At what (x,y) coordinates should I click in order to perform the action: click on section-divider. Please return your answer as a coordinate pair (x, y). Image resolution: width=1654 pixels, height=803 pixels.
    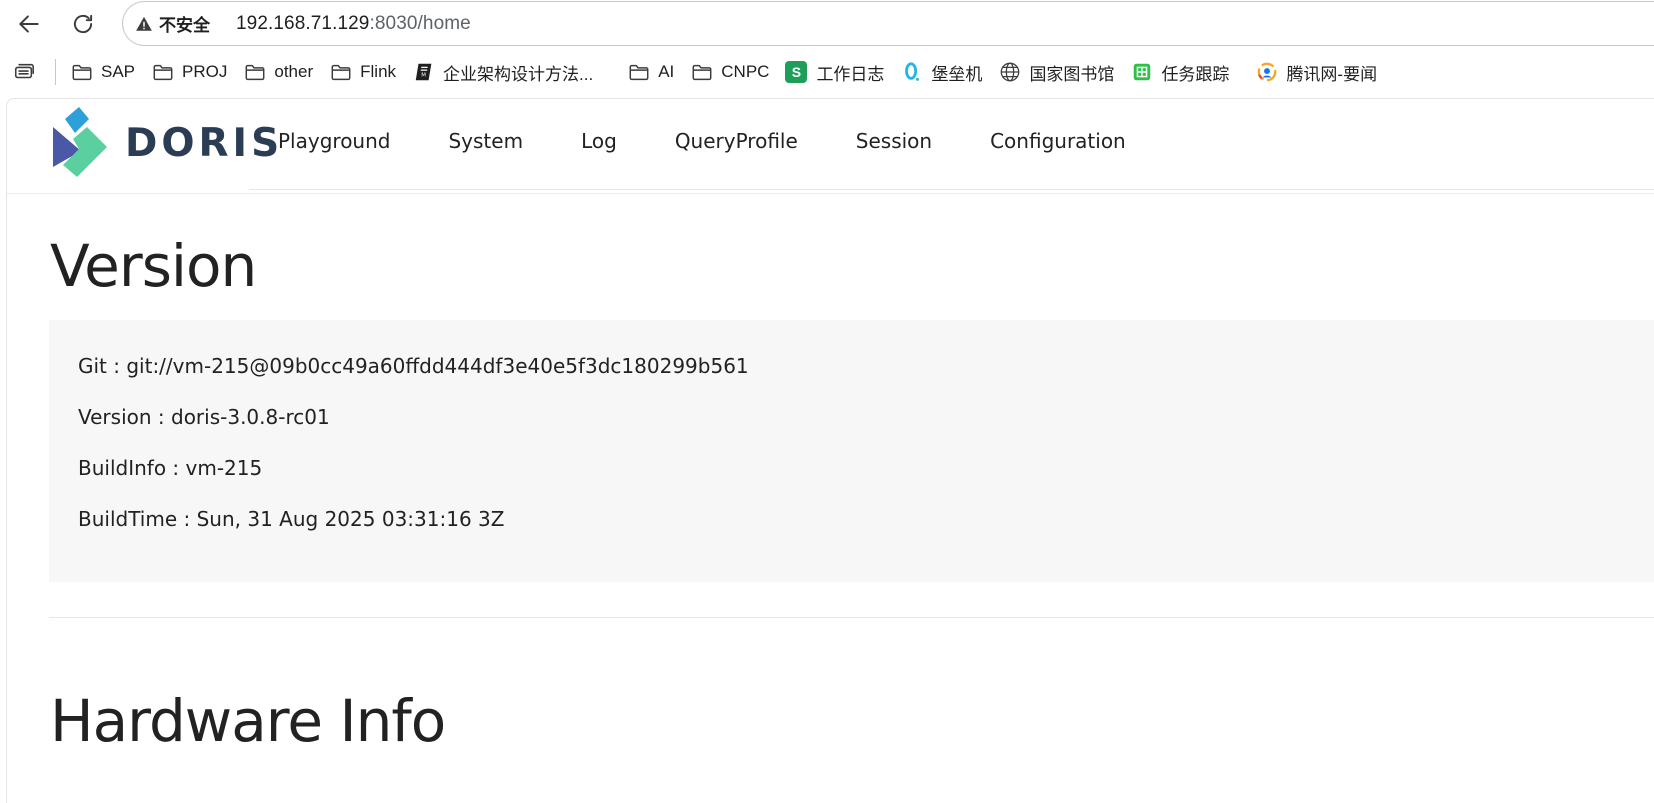
    Looking at the image, I should click on (851, 617).